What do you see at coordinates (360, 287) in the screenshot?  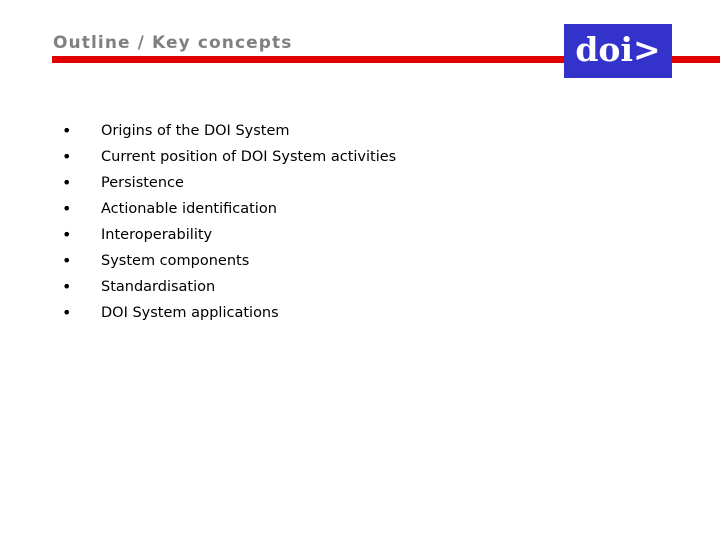 I see `list-item: • Standardisation` at bounding box center [360, 287].